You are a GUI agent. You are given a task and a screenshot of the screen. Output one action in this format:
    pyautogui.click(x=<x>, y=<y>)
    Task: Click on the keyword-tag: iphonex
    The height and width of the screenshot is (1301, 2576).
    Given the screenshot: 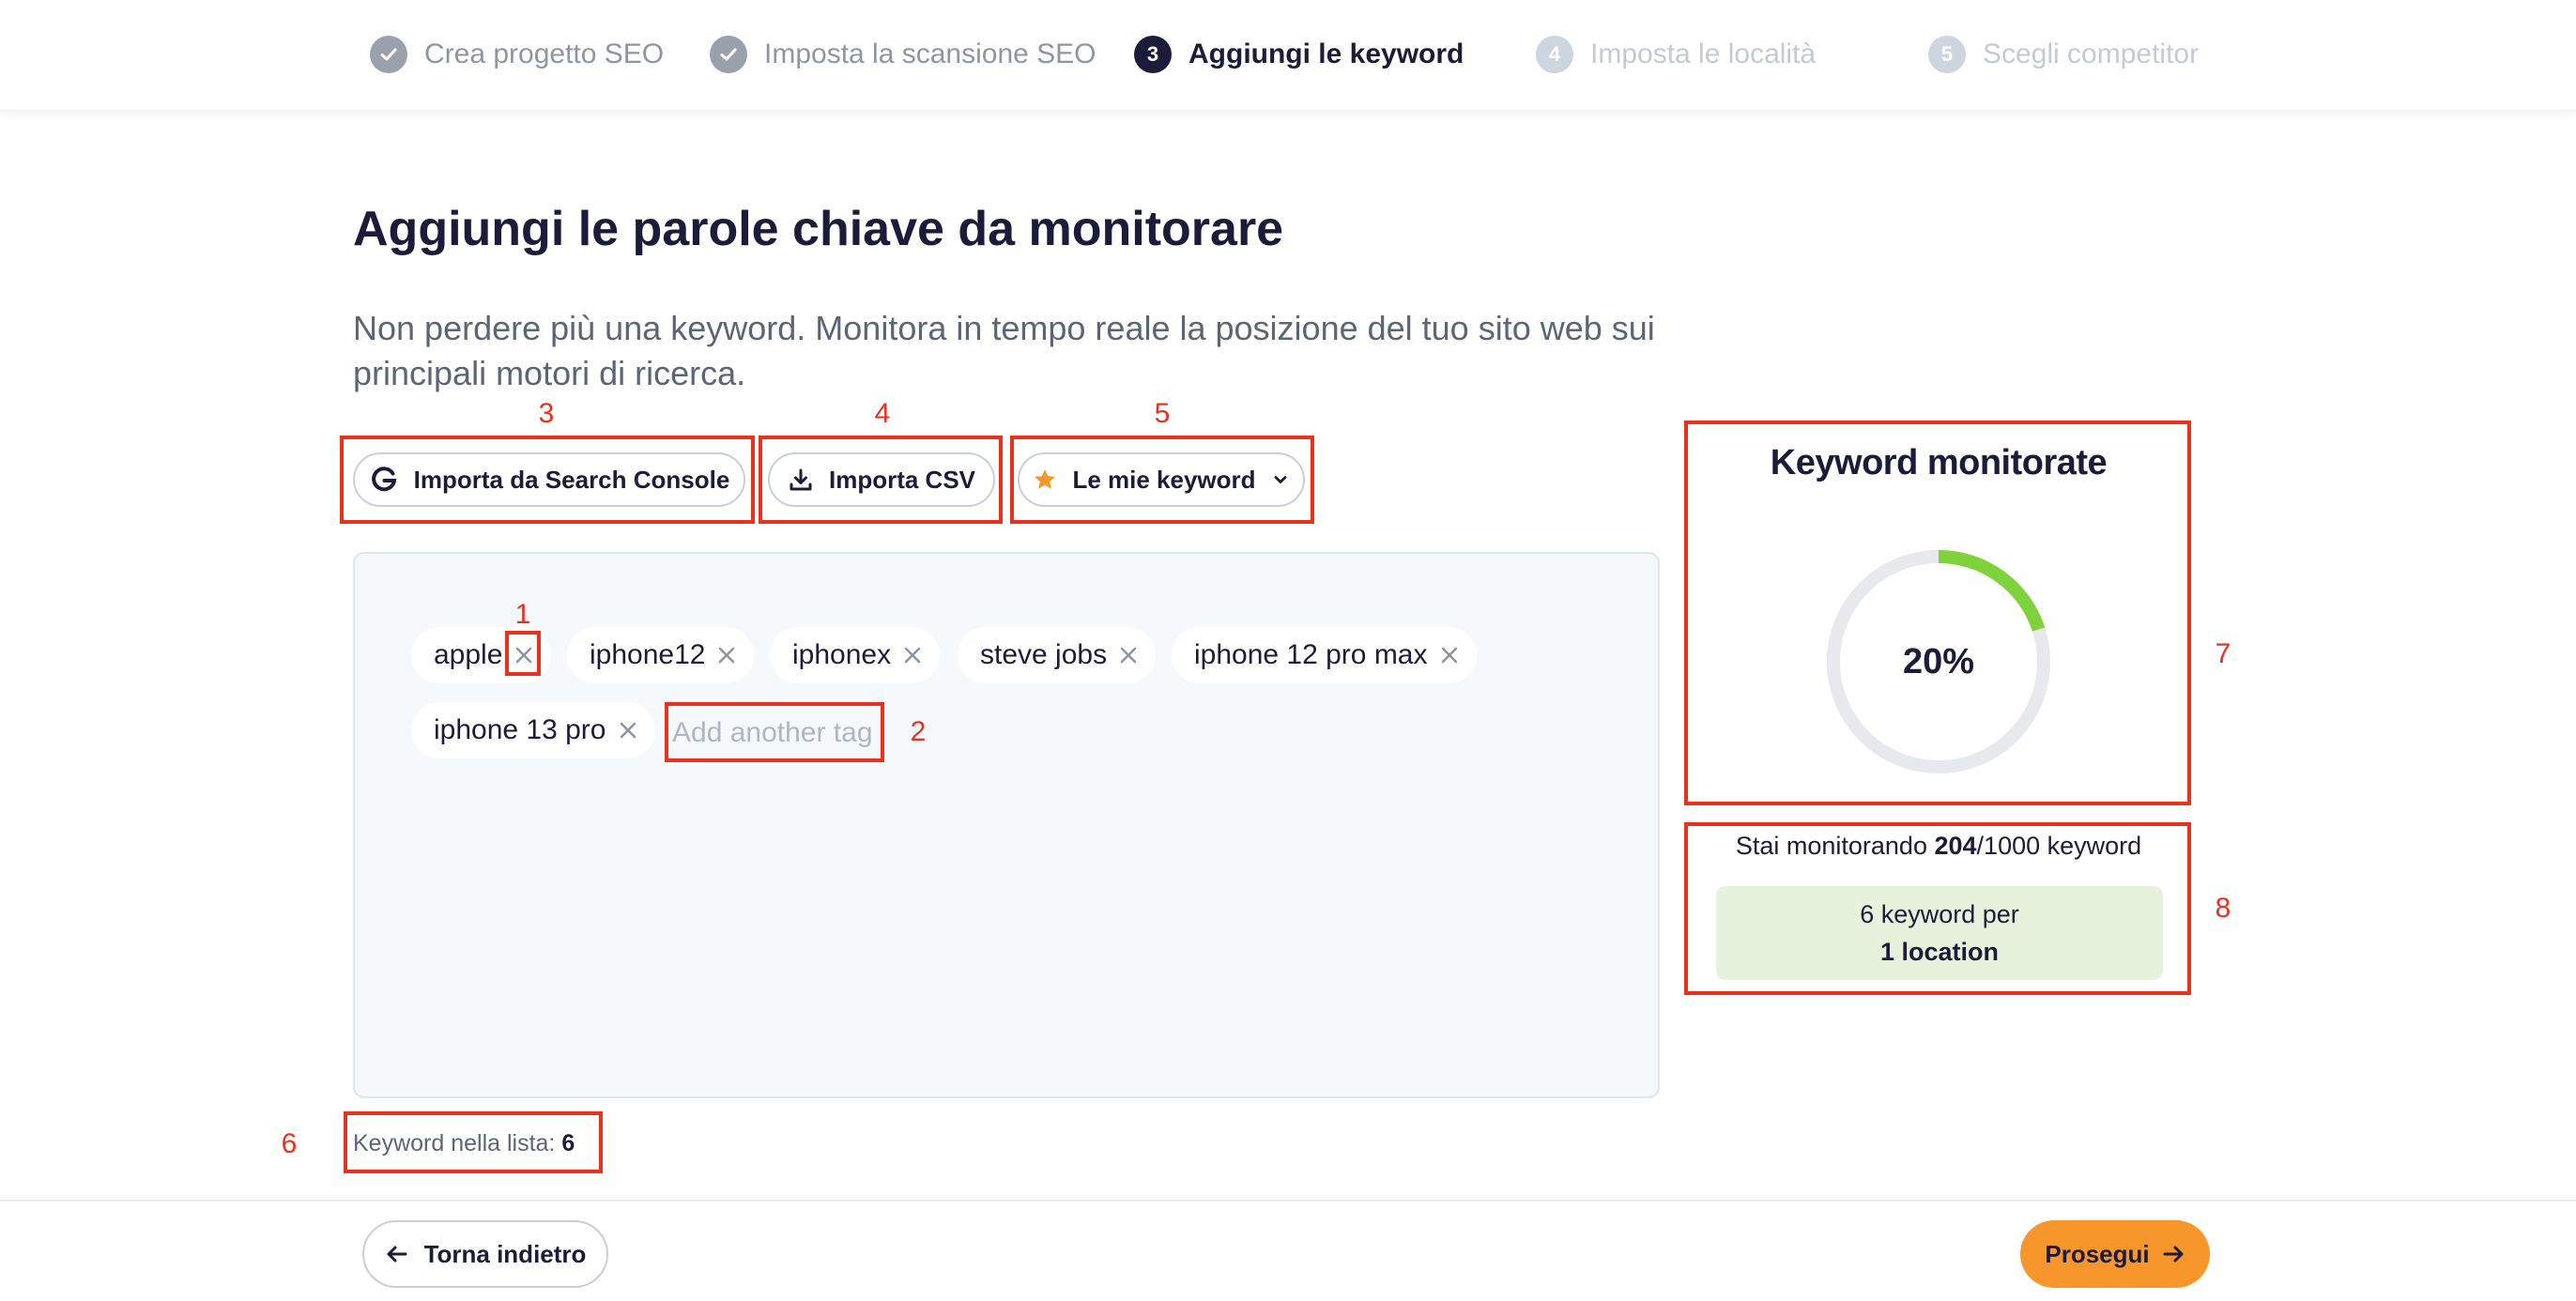 What is the action you would take?
    pyautogui.click(x=856, y=655)
    